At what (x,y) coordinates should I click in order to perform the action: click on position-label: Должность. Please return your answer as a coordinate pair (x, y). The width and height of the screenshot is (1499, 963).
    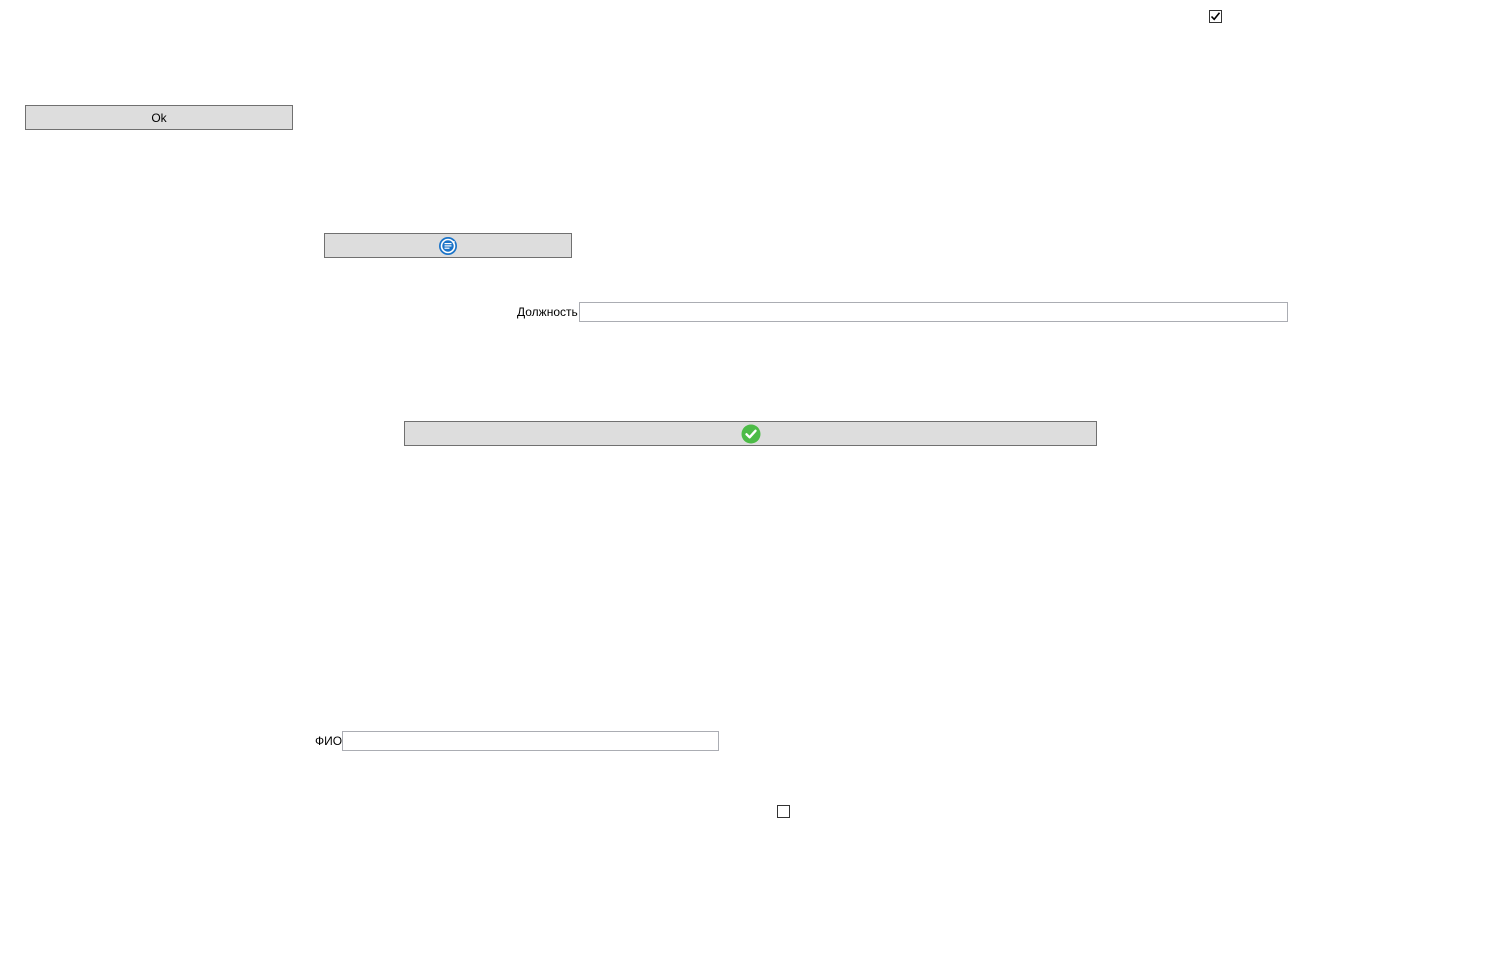
    Looking at the image, I should click on (547, 312).